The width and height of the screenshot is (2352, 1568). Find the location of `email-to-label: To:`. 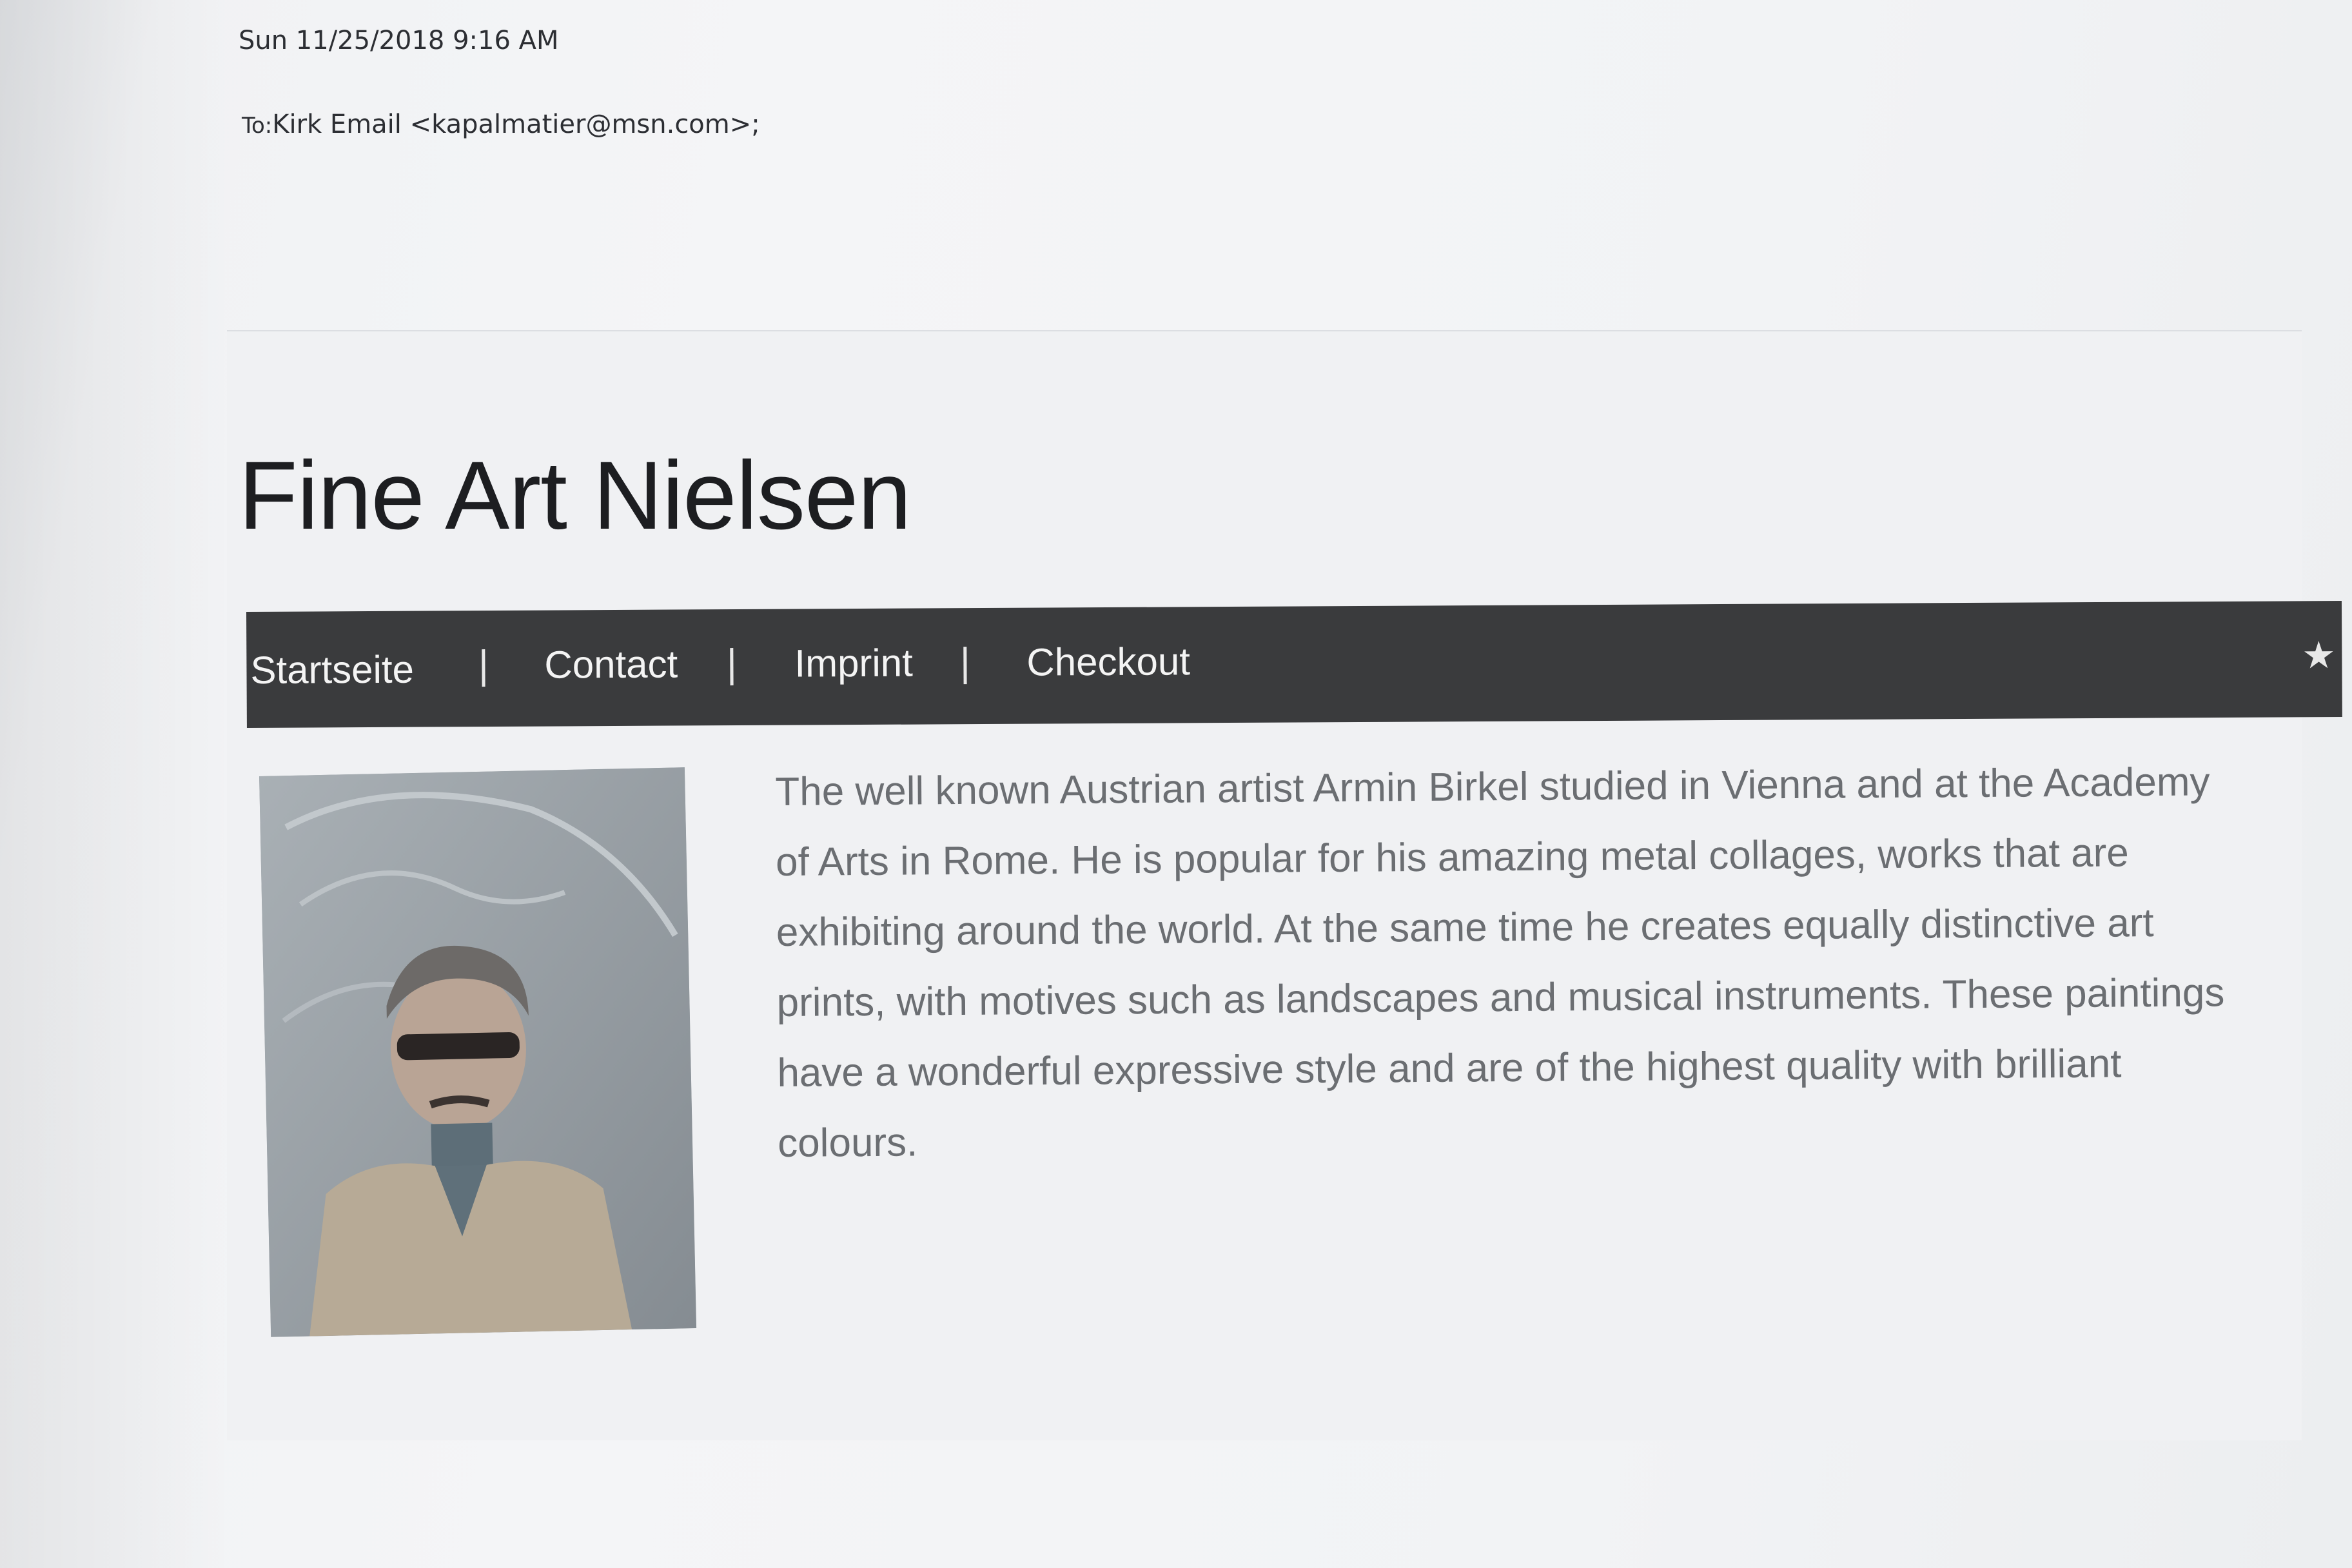

email-to-label: To: is located at coordinates (257, 126).